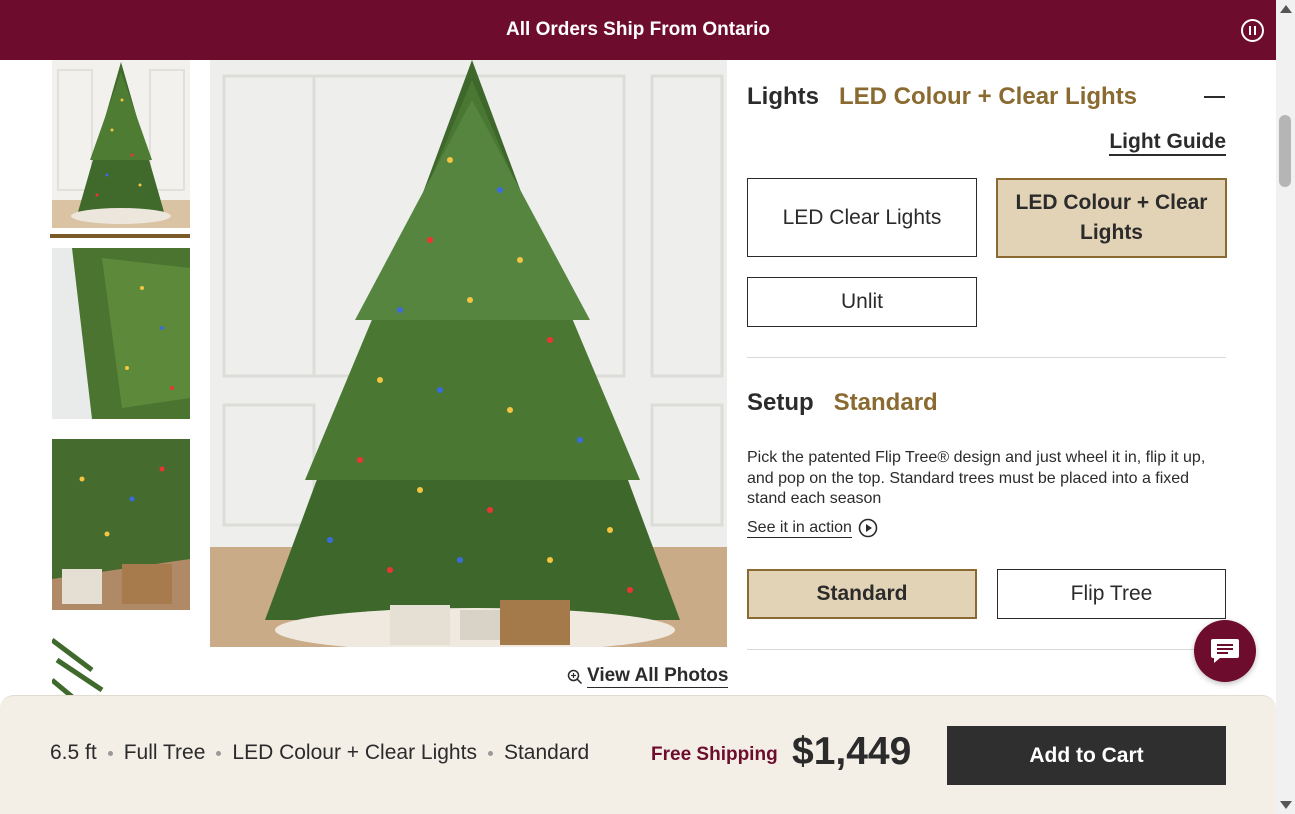 This screenshot has height=814, width=1295. I want to click on setup-header: Setup Standard, so click(842, 403).